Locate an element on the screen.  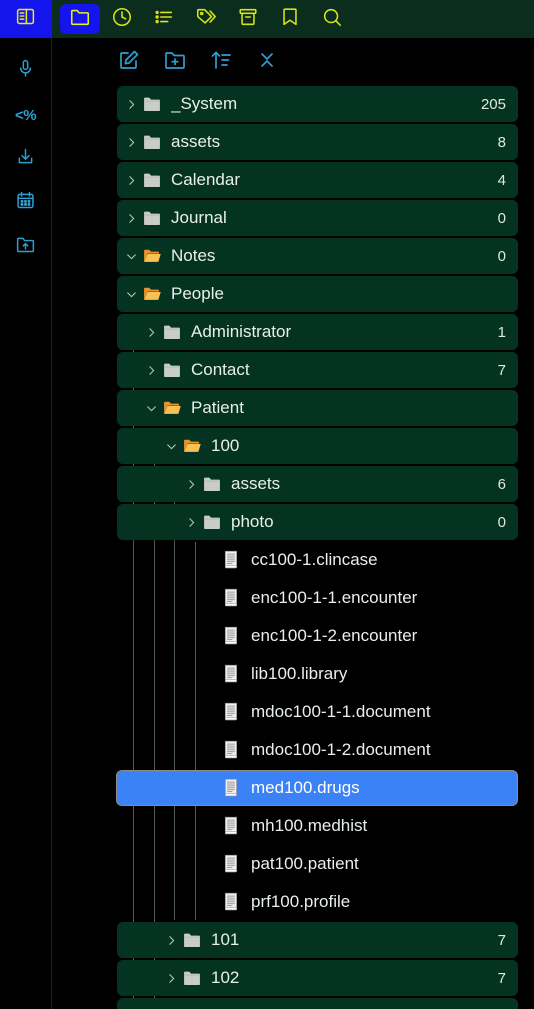
activity-rail: <% is located at coordinates (26, 504).